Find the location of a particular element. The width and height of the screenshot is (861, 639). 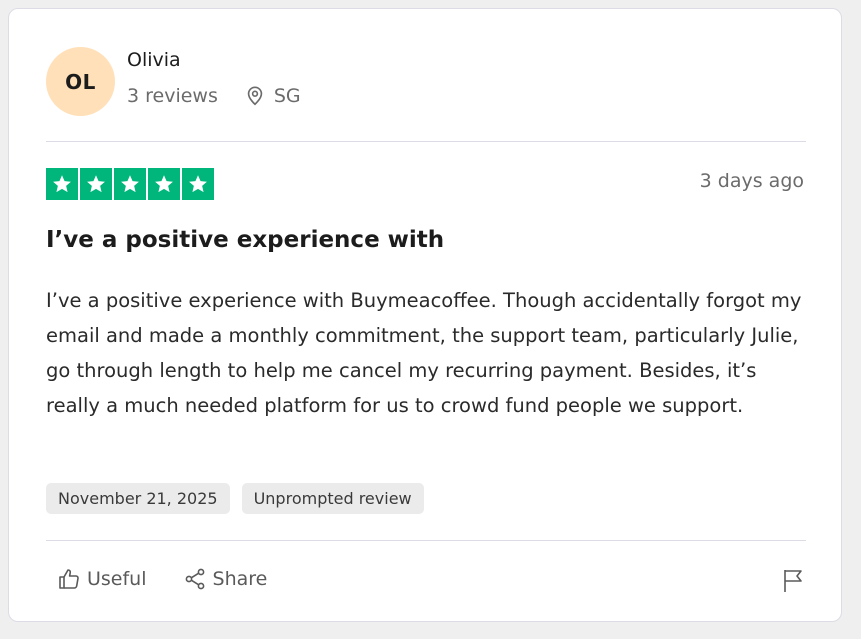

reviewer-name: Olivia is located at coordinates (154, 60).